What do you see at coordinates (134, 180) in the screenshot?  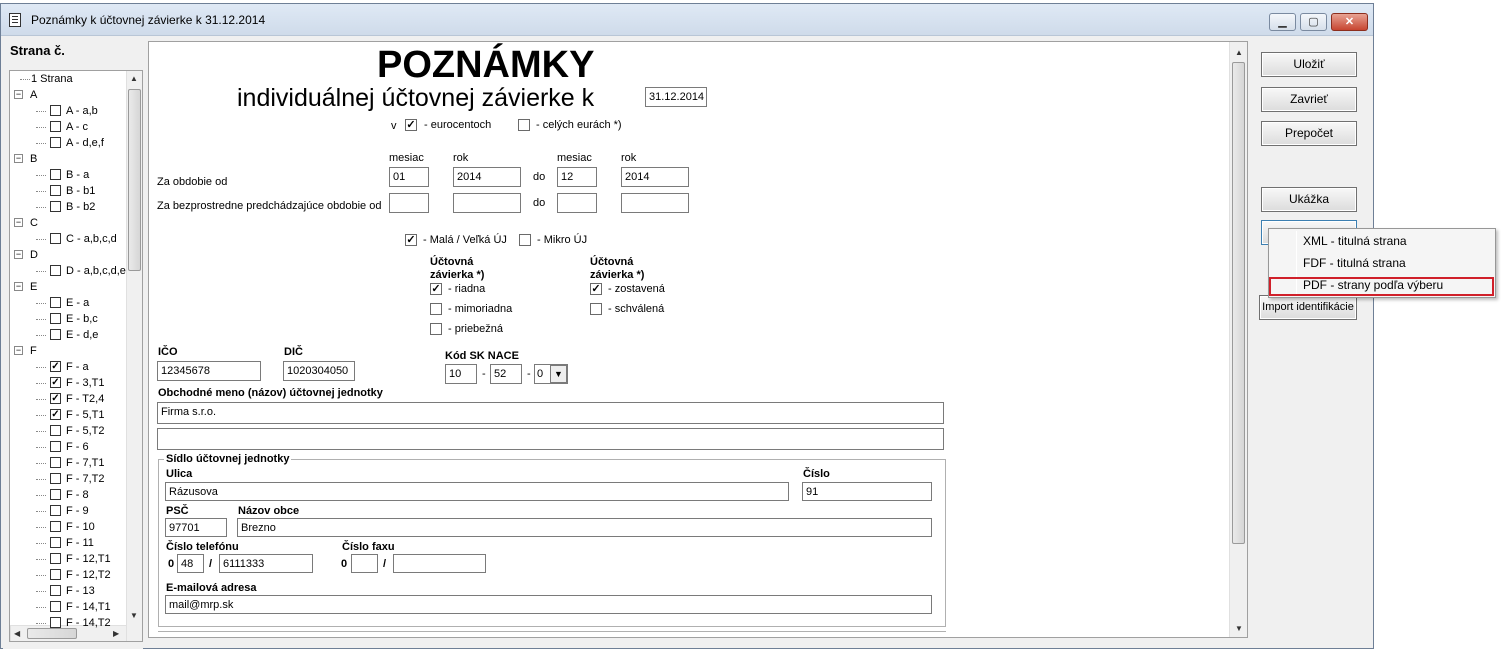 I see `scroll-thumb` at bounding box center [134, 180].